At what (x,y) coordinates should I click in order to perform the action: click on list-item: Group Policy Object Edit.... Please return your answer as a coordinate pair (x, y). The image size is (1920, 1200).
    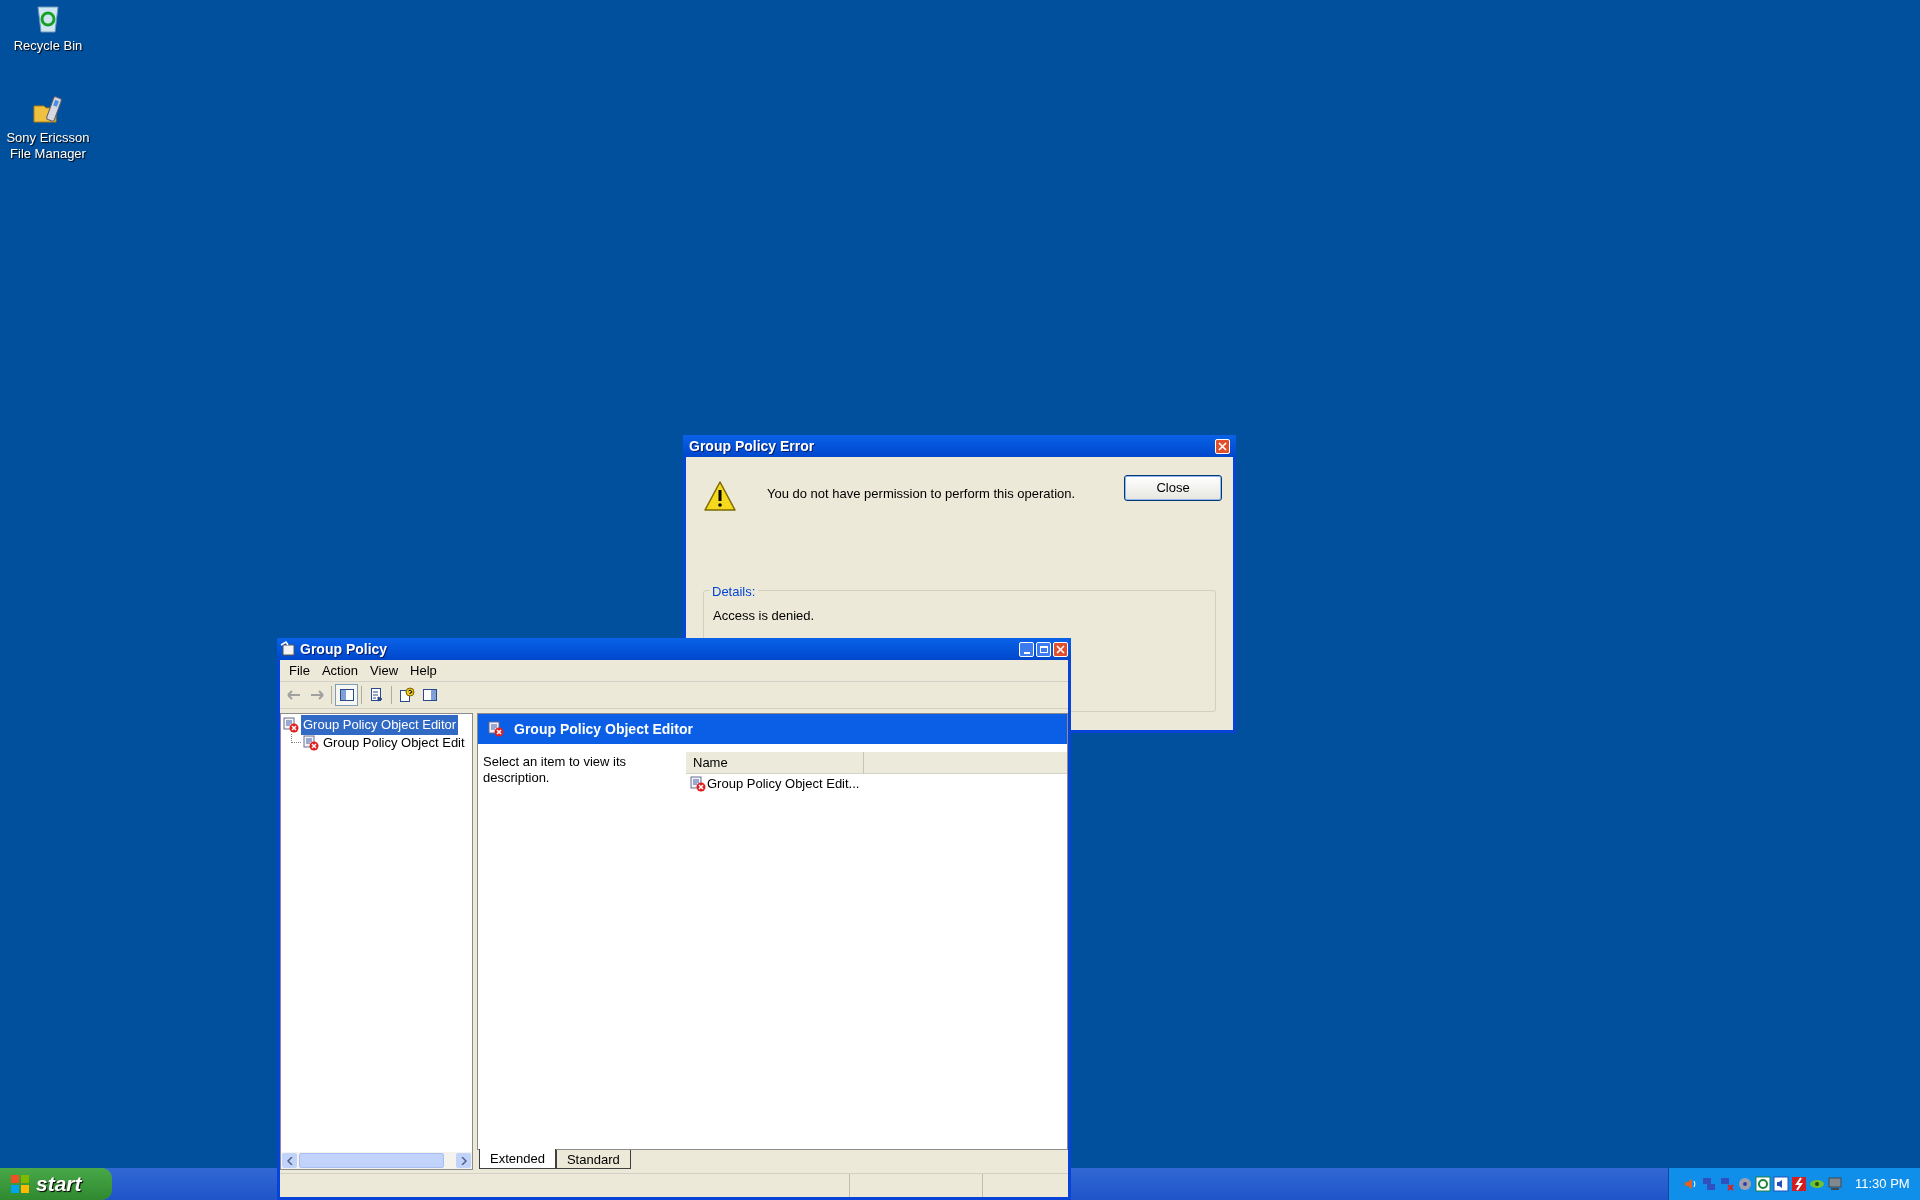
    Looking at the image, I should click on (783, 784).